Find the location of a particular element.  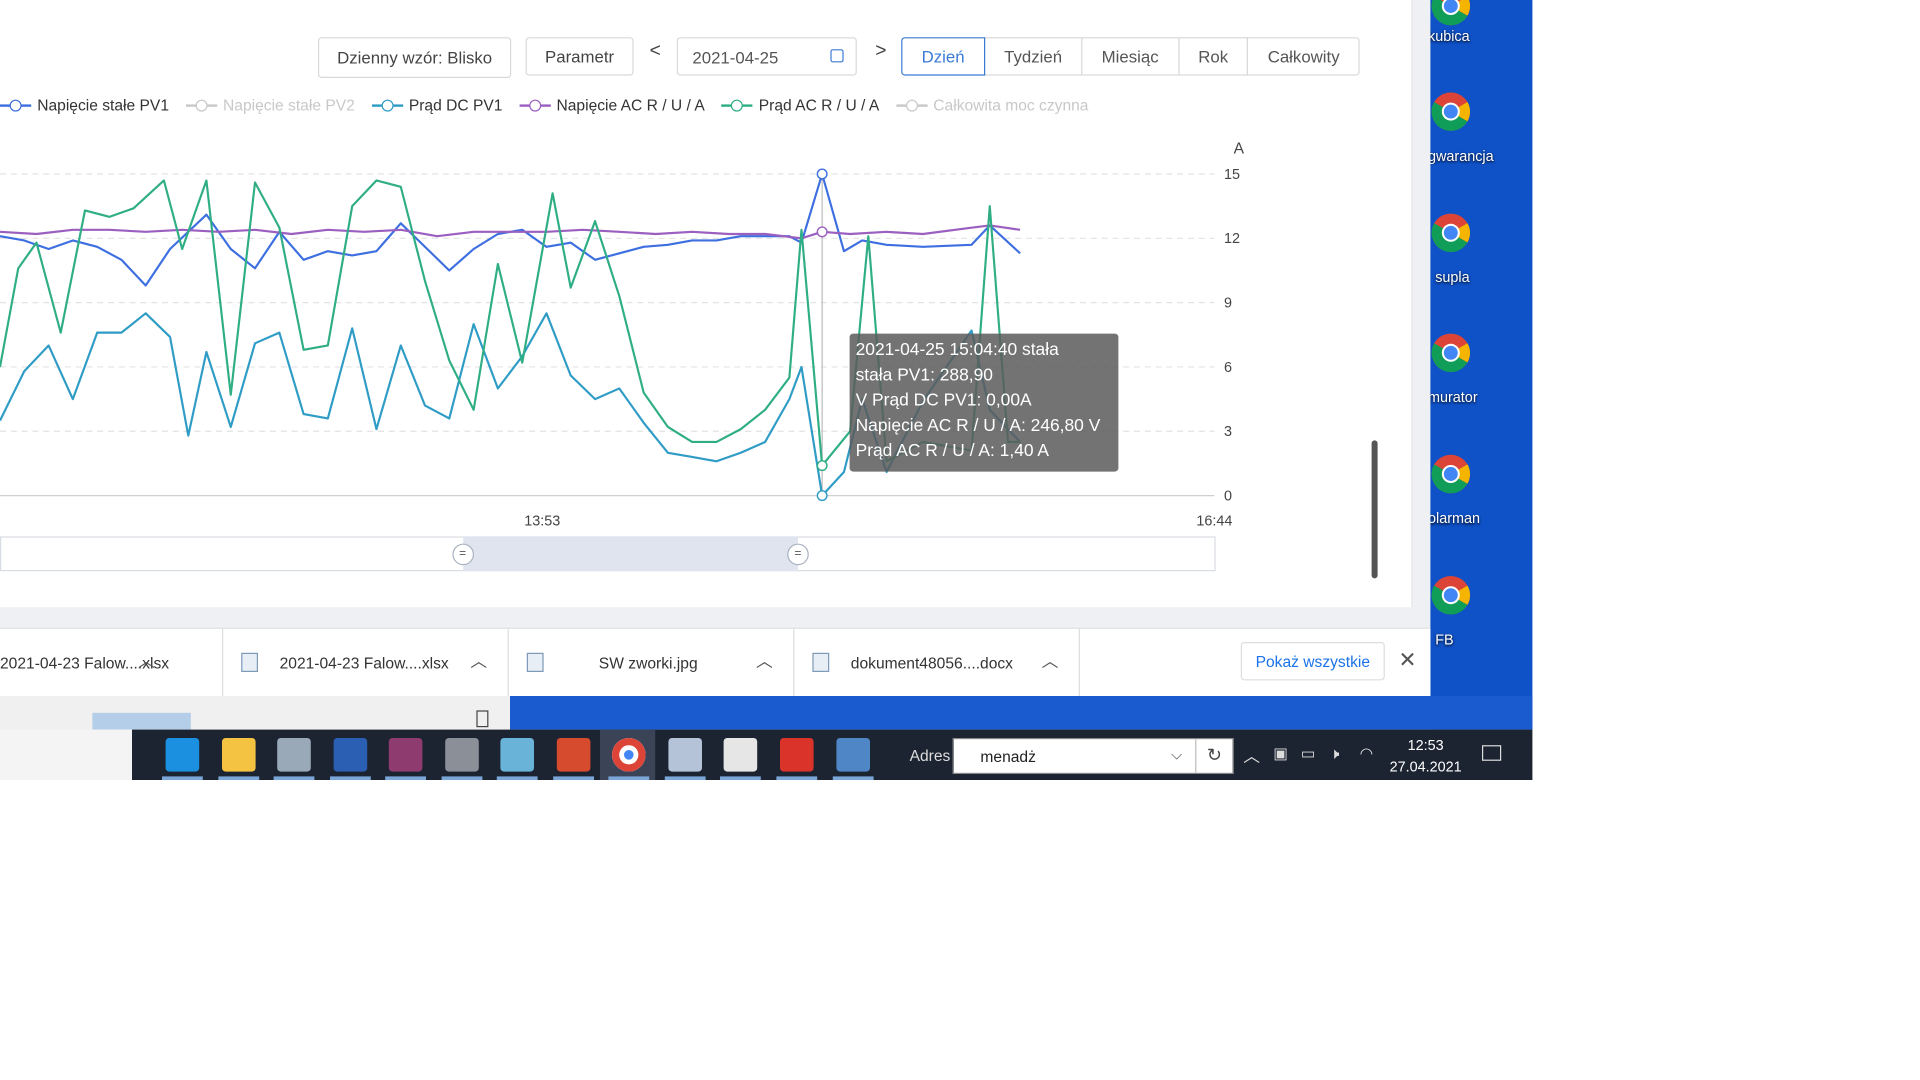

trash-icon is located at coordinates (482, 719).